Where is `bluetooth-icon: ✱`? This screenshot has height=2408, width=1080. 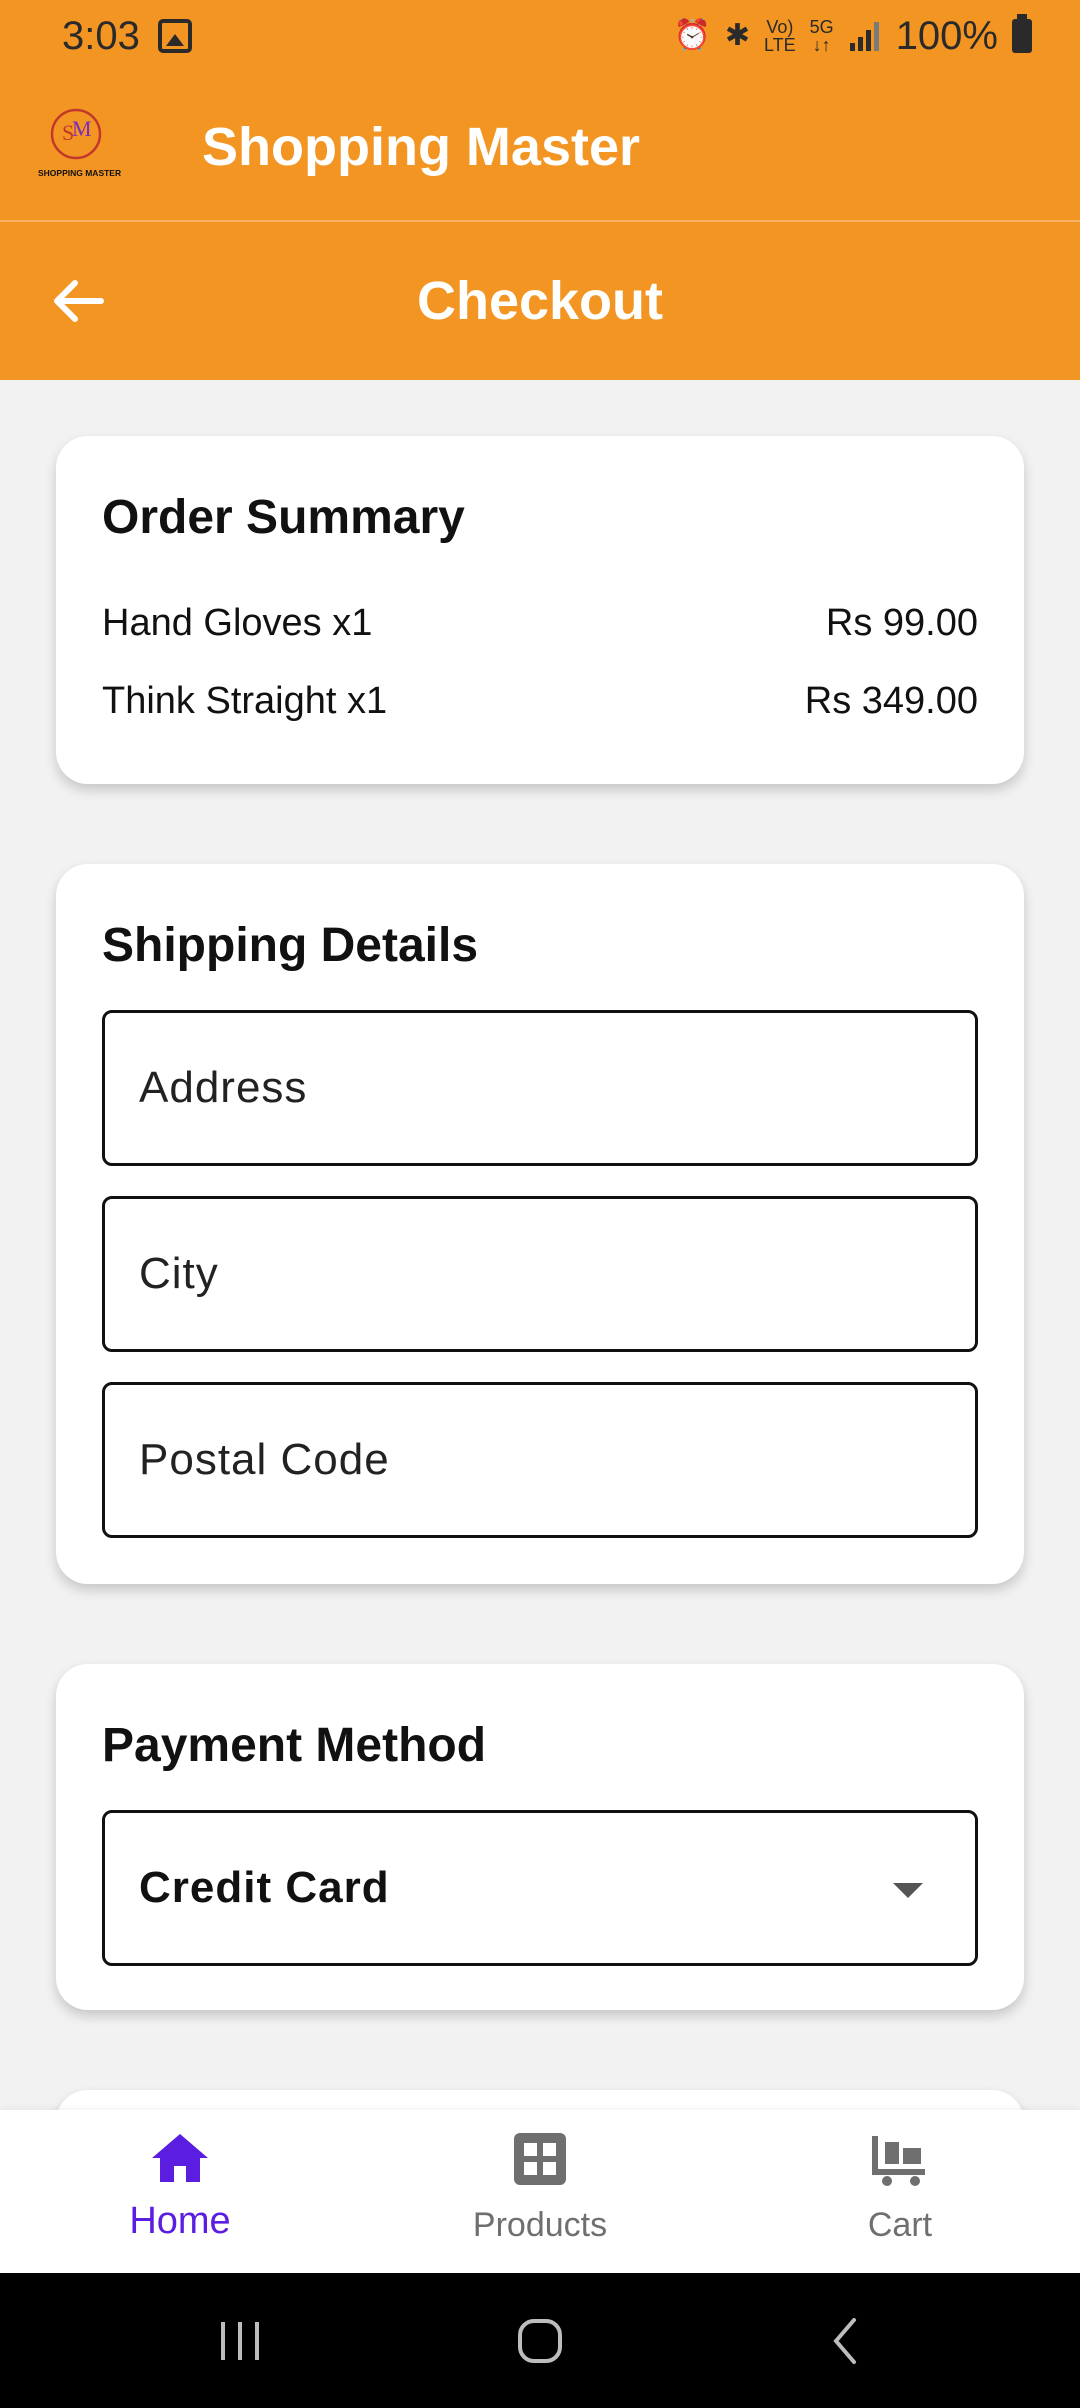 bluetooth-icon: ✱ is located at coordinates (737, 35).